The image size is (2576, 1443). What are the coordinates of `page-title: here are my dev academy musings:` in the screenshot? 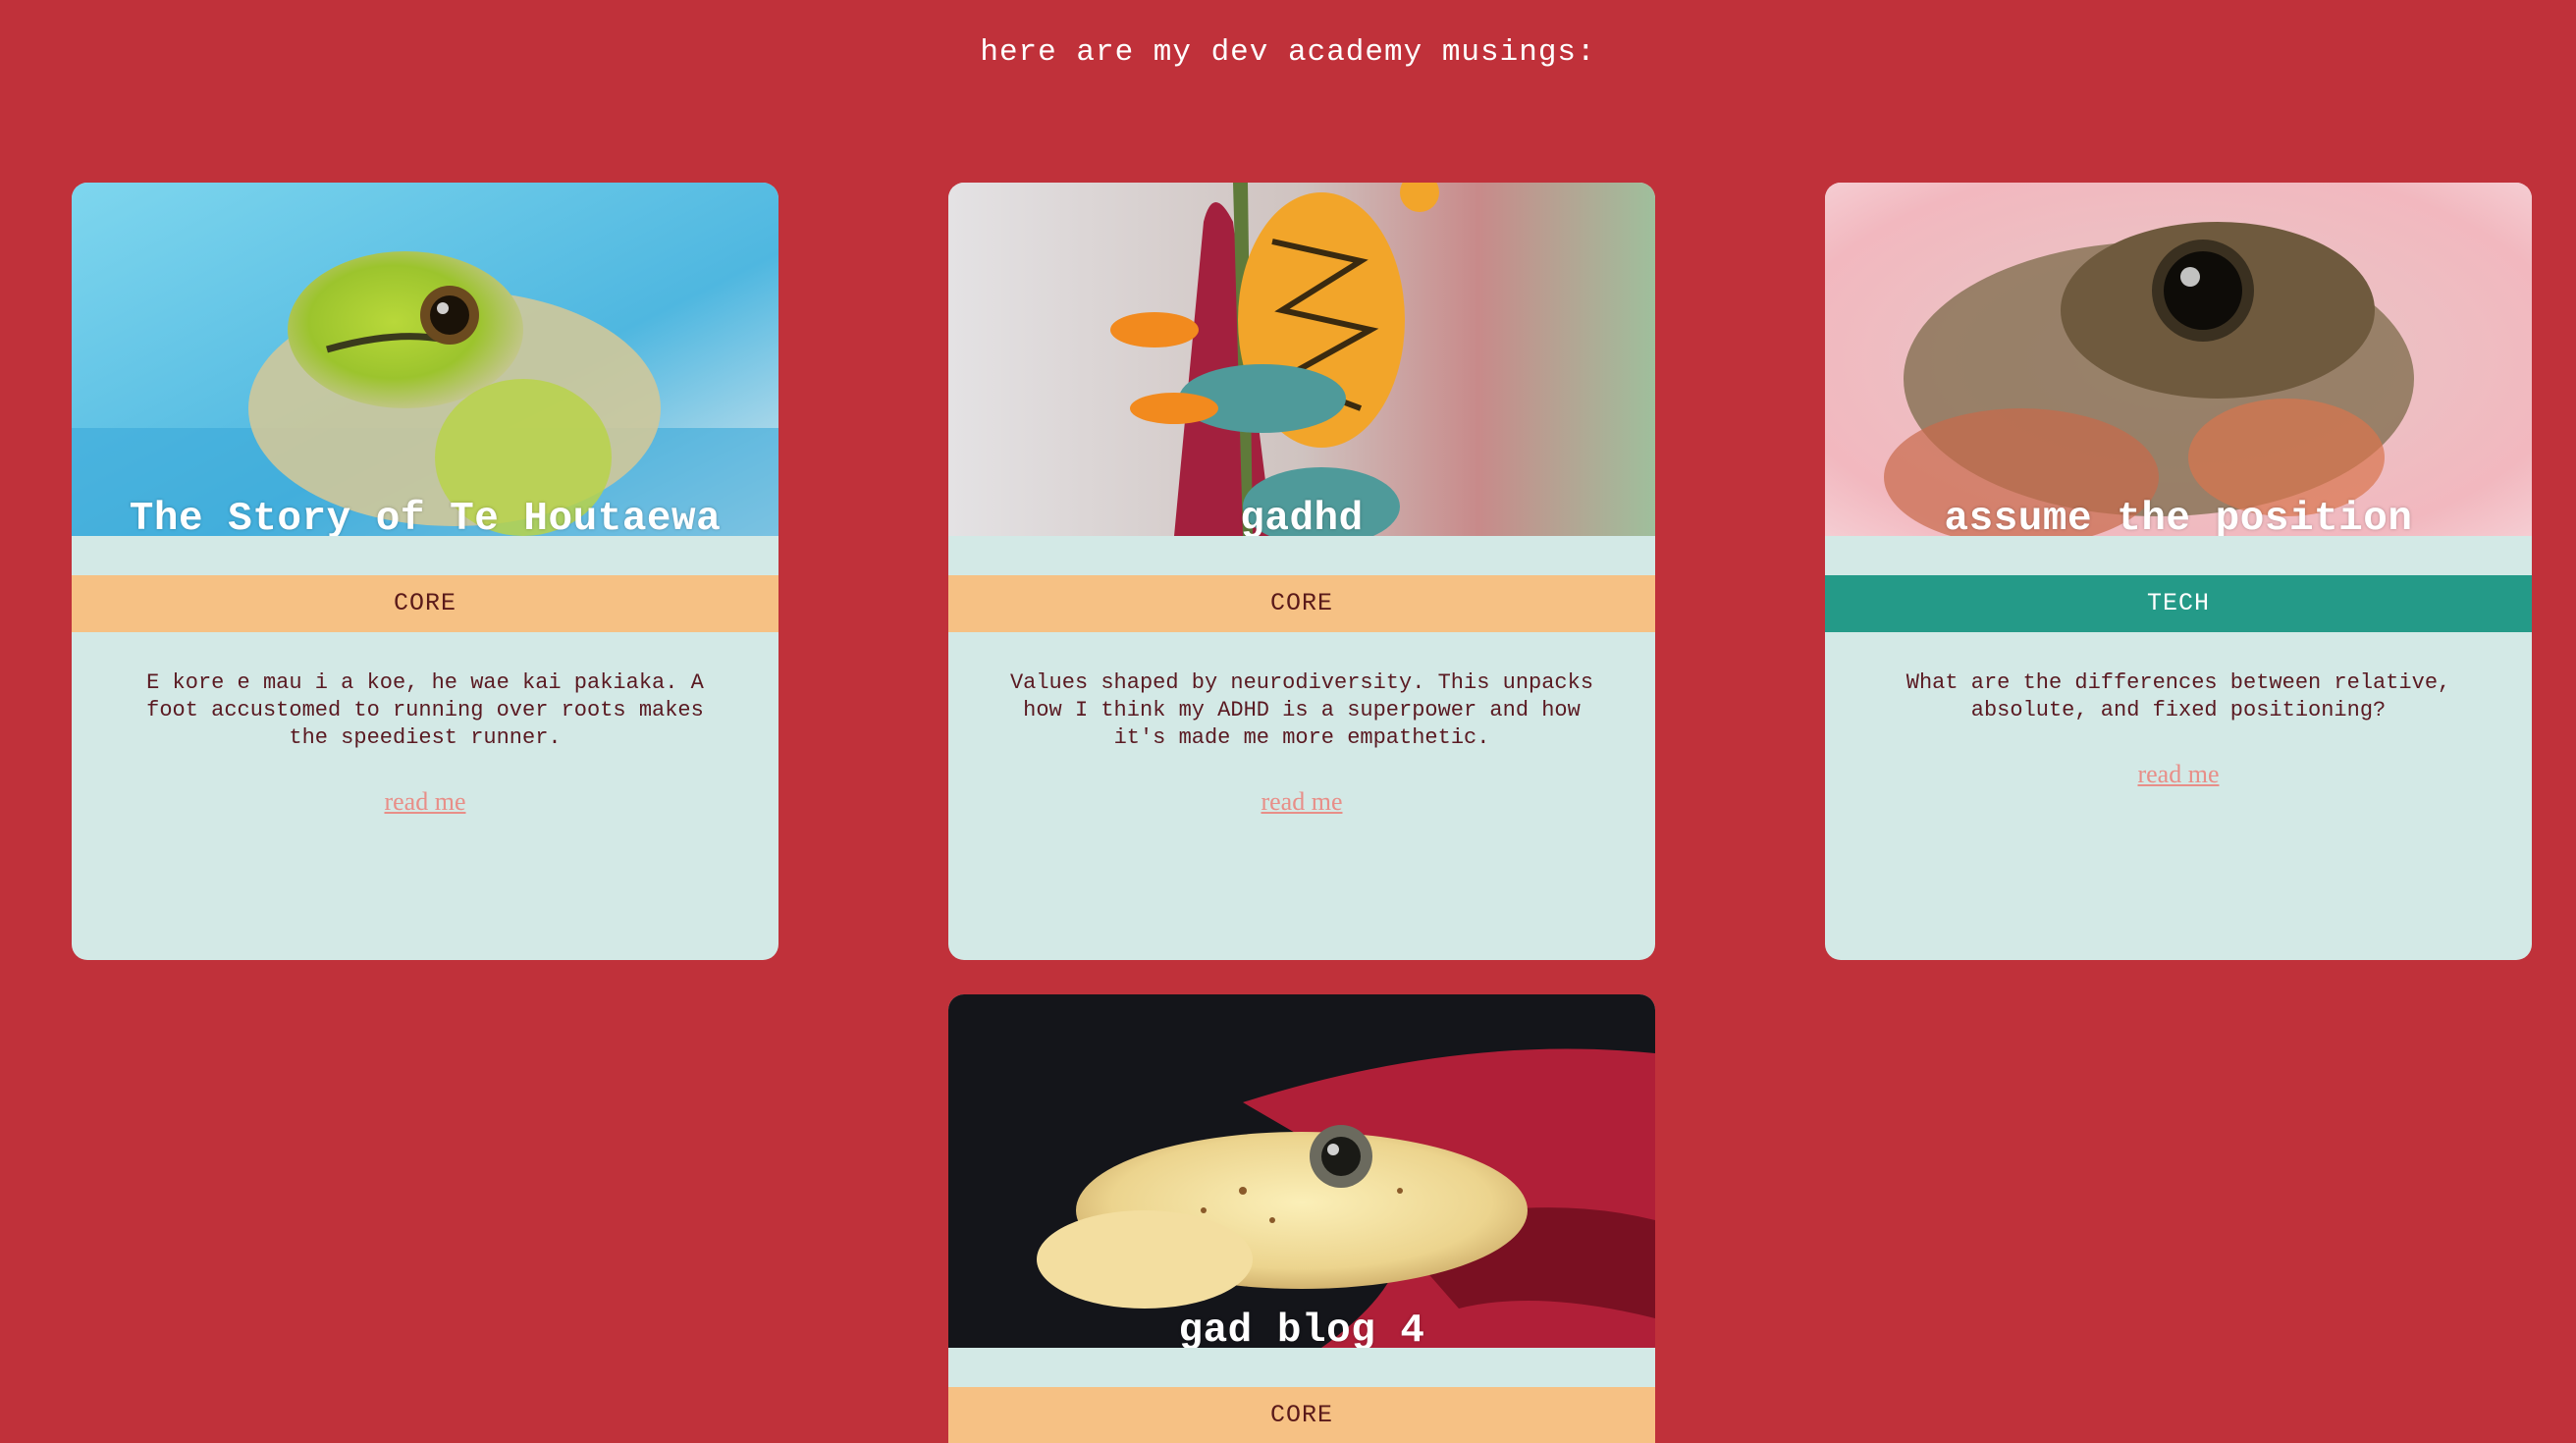 It's located at (1288, 52).